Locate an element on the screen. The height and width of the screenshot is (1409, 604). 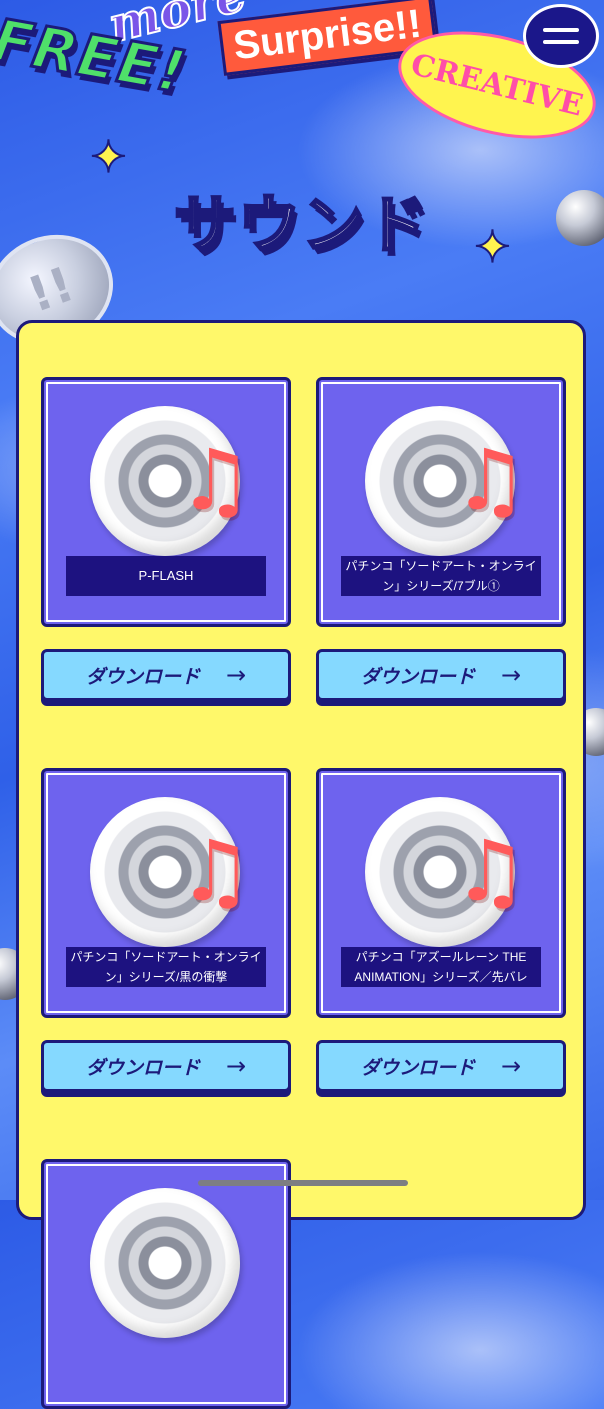
sound-card: ♫ パチンコ「ソードアート・オンライン」シリーズ/7ブル① ダウンロード → is located at coordinates (441, 539).